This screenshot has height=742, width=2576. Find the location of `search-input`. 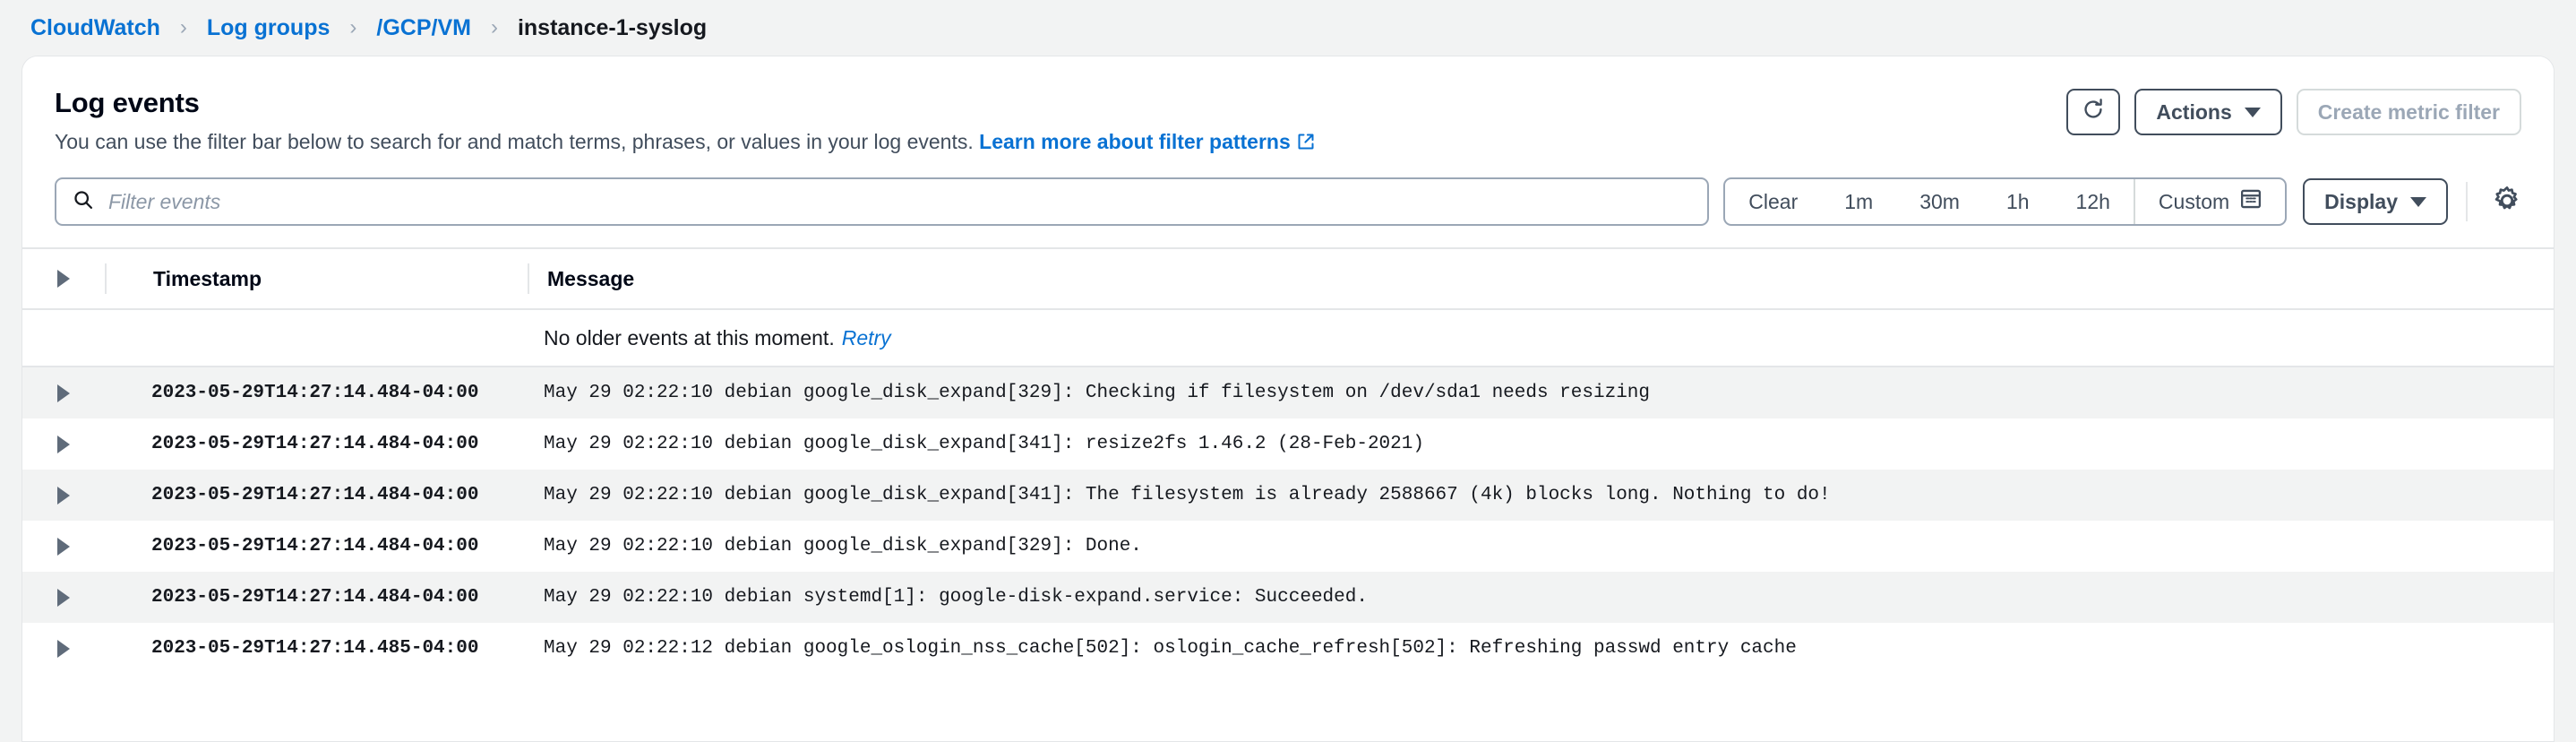

search-input is located at coordinates (899, 201).